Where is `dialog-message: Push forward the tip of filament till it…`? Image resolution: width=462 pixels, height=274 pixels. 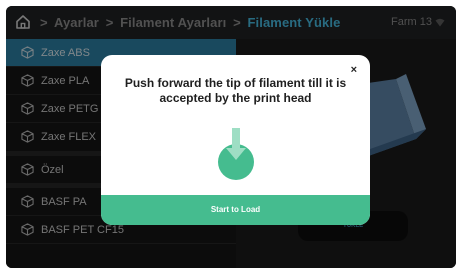 dialog-message: Push forward the tip of filament till it… is located at coordinates (235, 90).